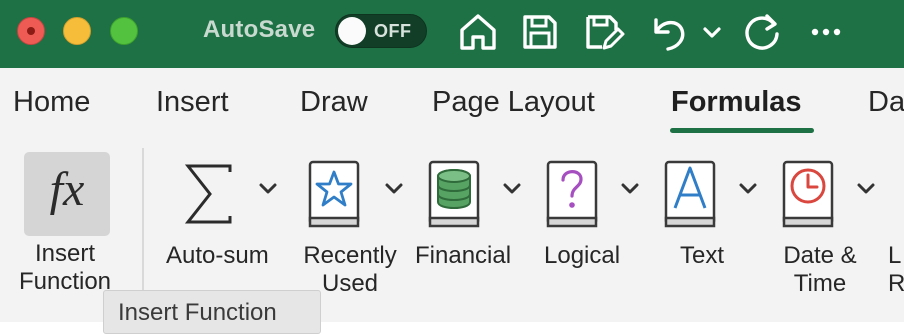 The width and height of the screenshot is (904, 334). What do you see at coordinates (604, 32) in the screenshot?
I see `save-edit-icon` at bounding box center [604, 32].